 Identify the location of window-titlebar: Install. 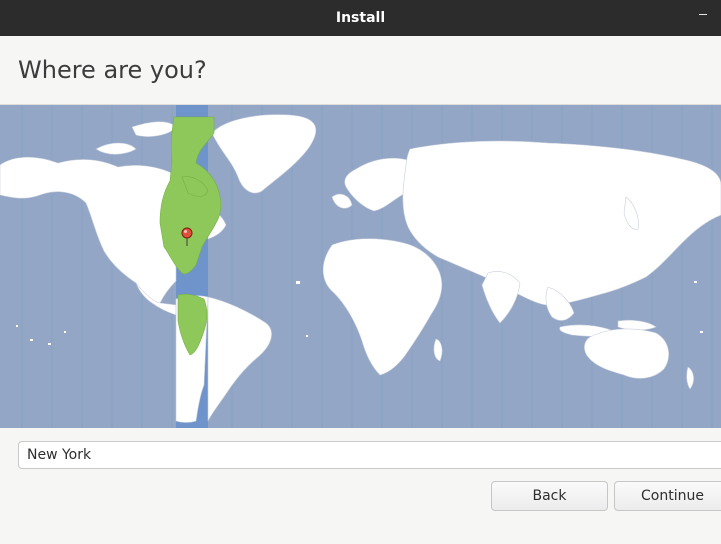
(360, 18).